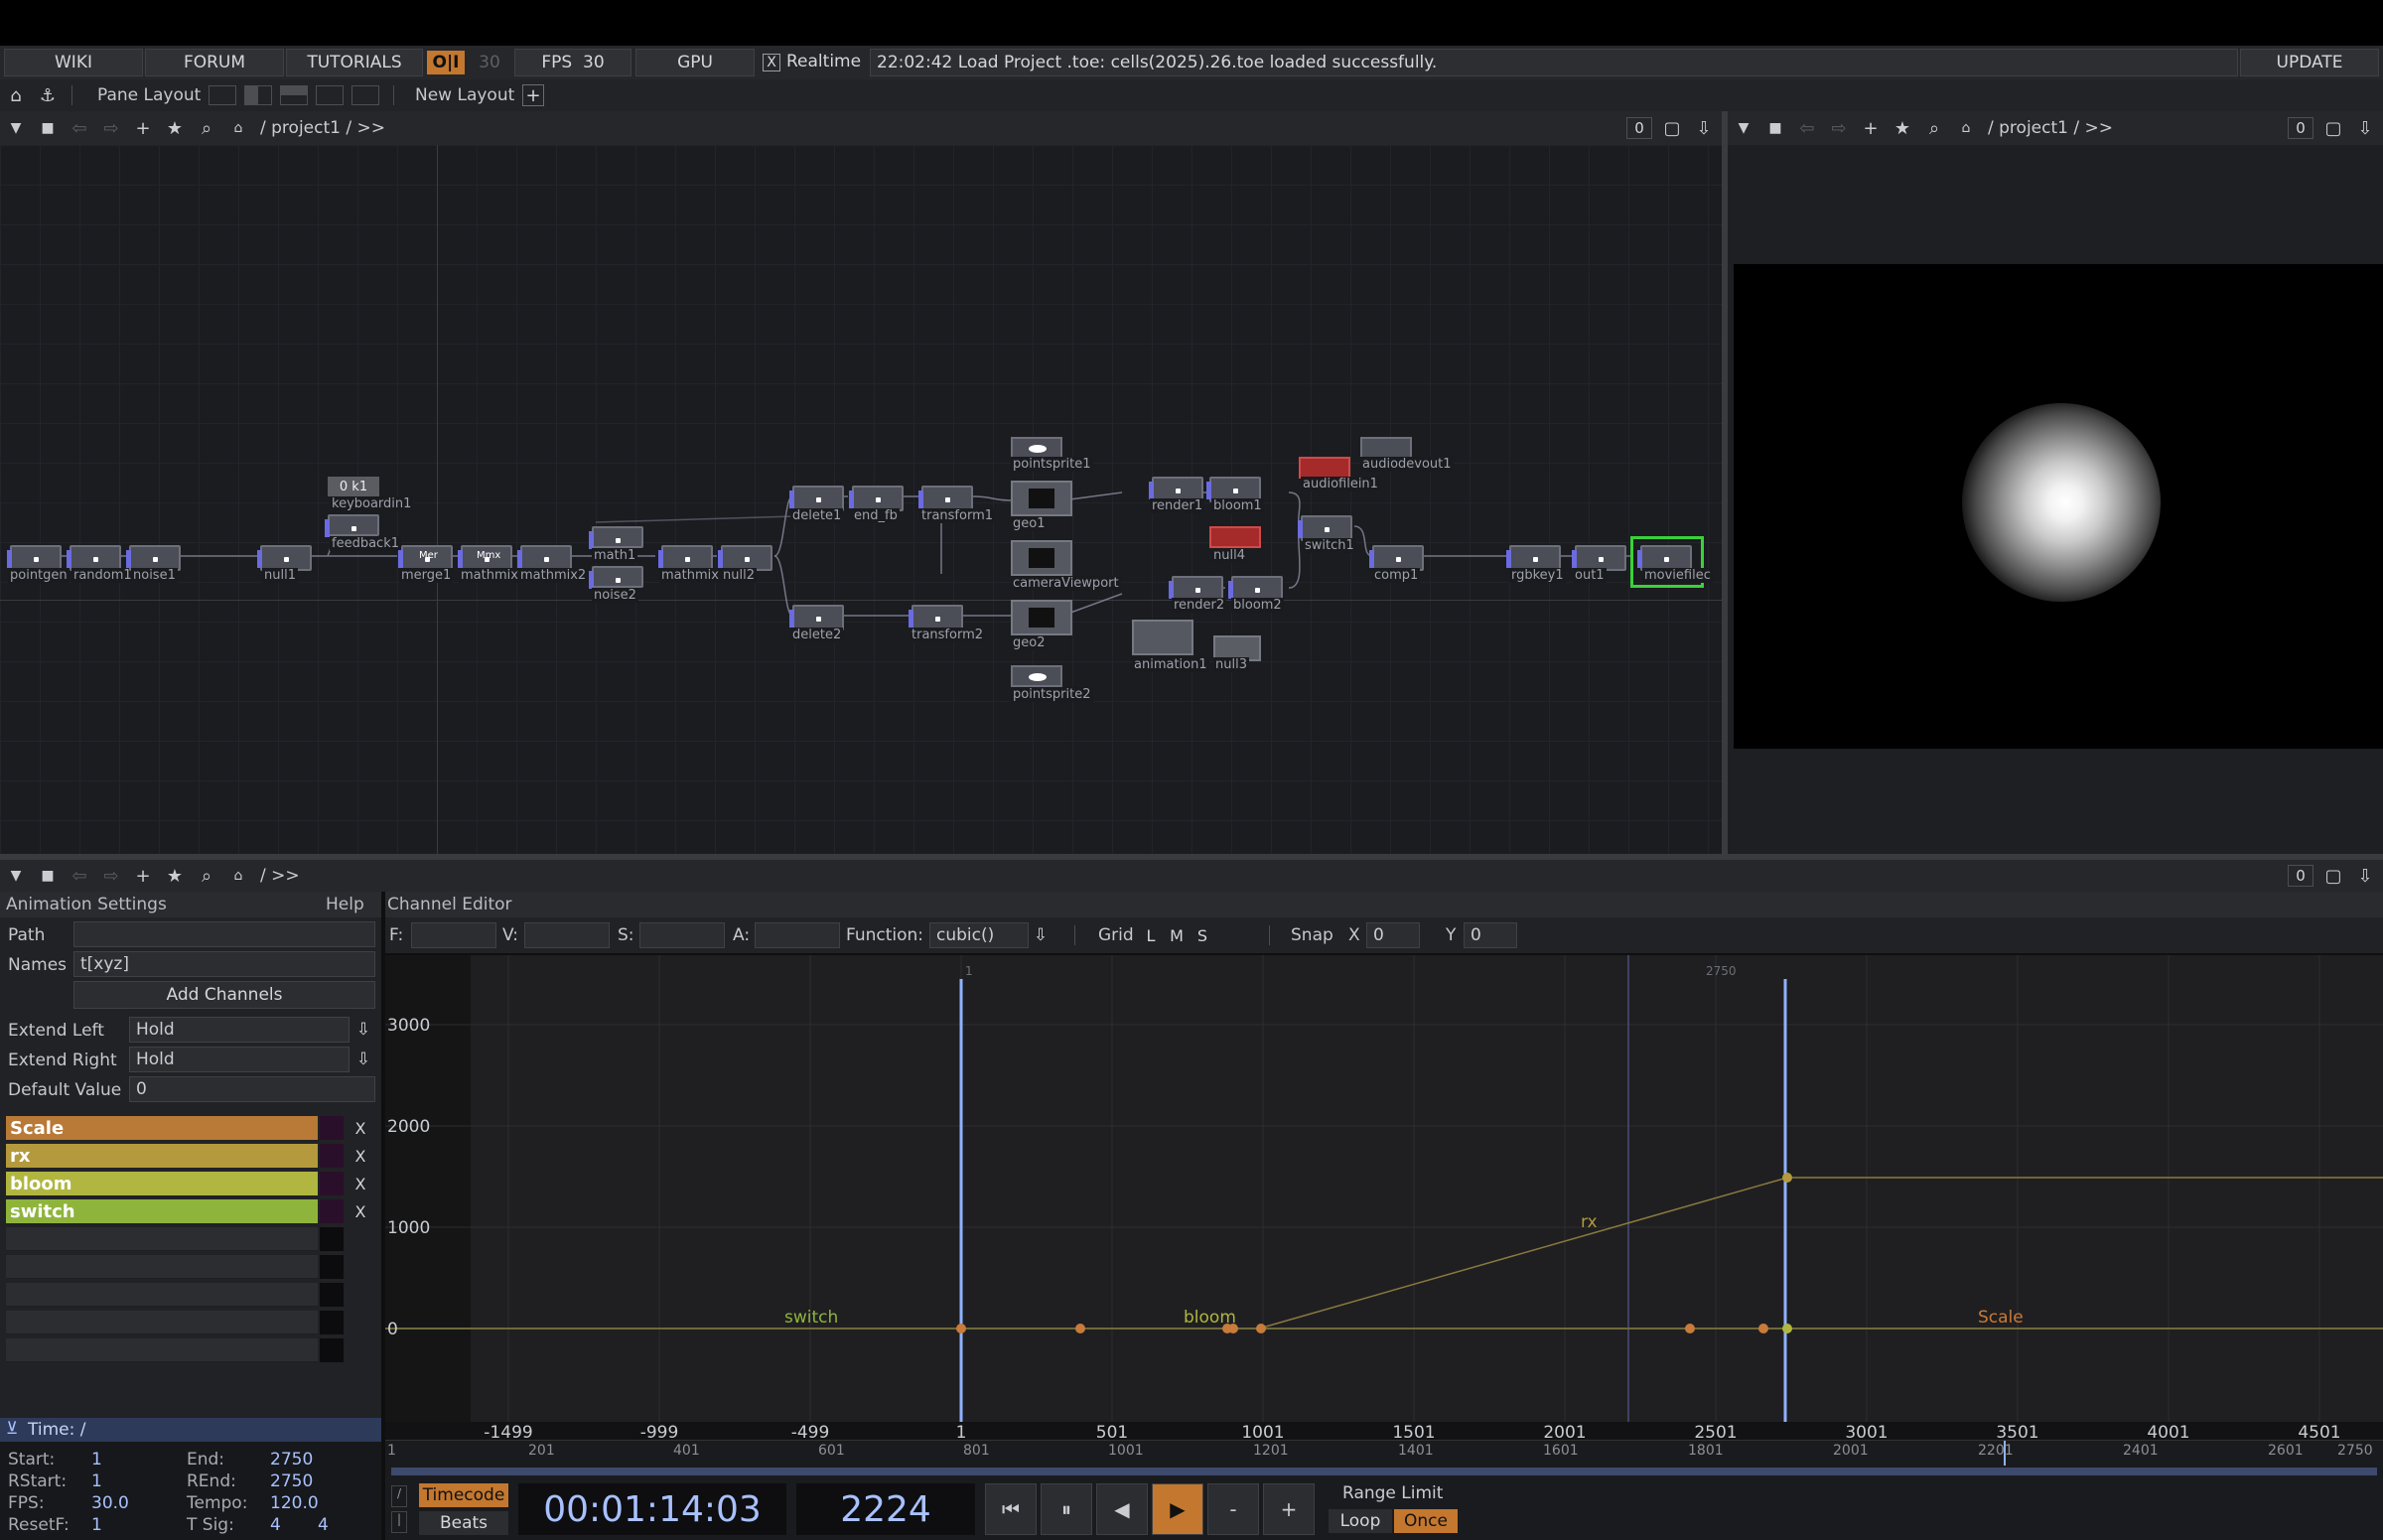 The width and height of the screenshot is (2383, 1540). I want to click on layout-split-h-icon, so click(294, 95).